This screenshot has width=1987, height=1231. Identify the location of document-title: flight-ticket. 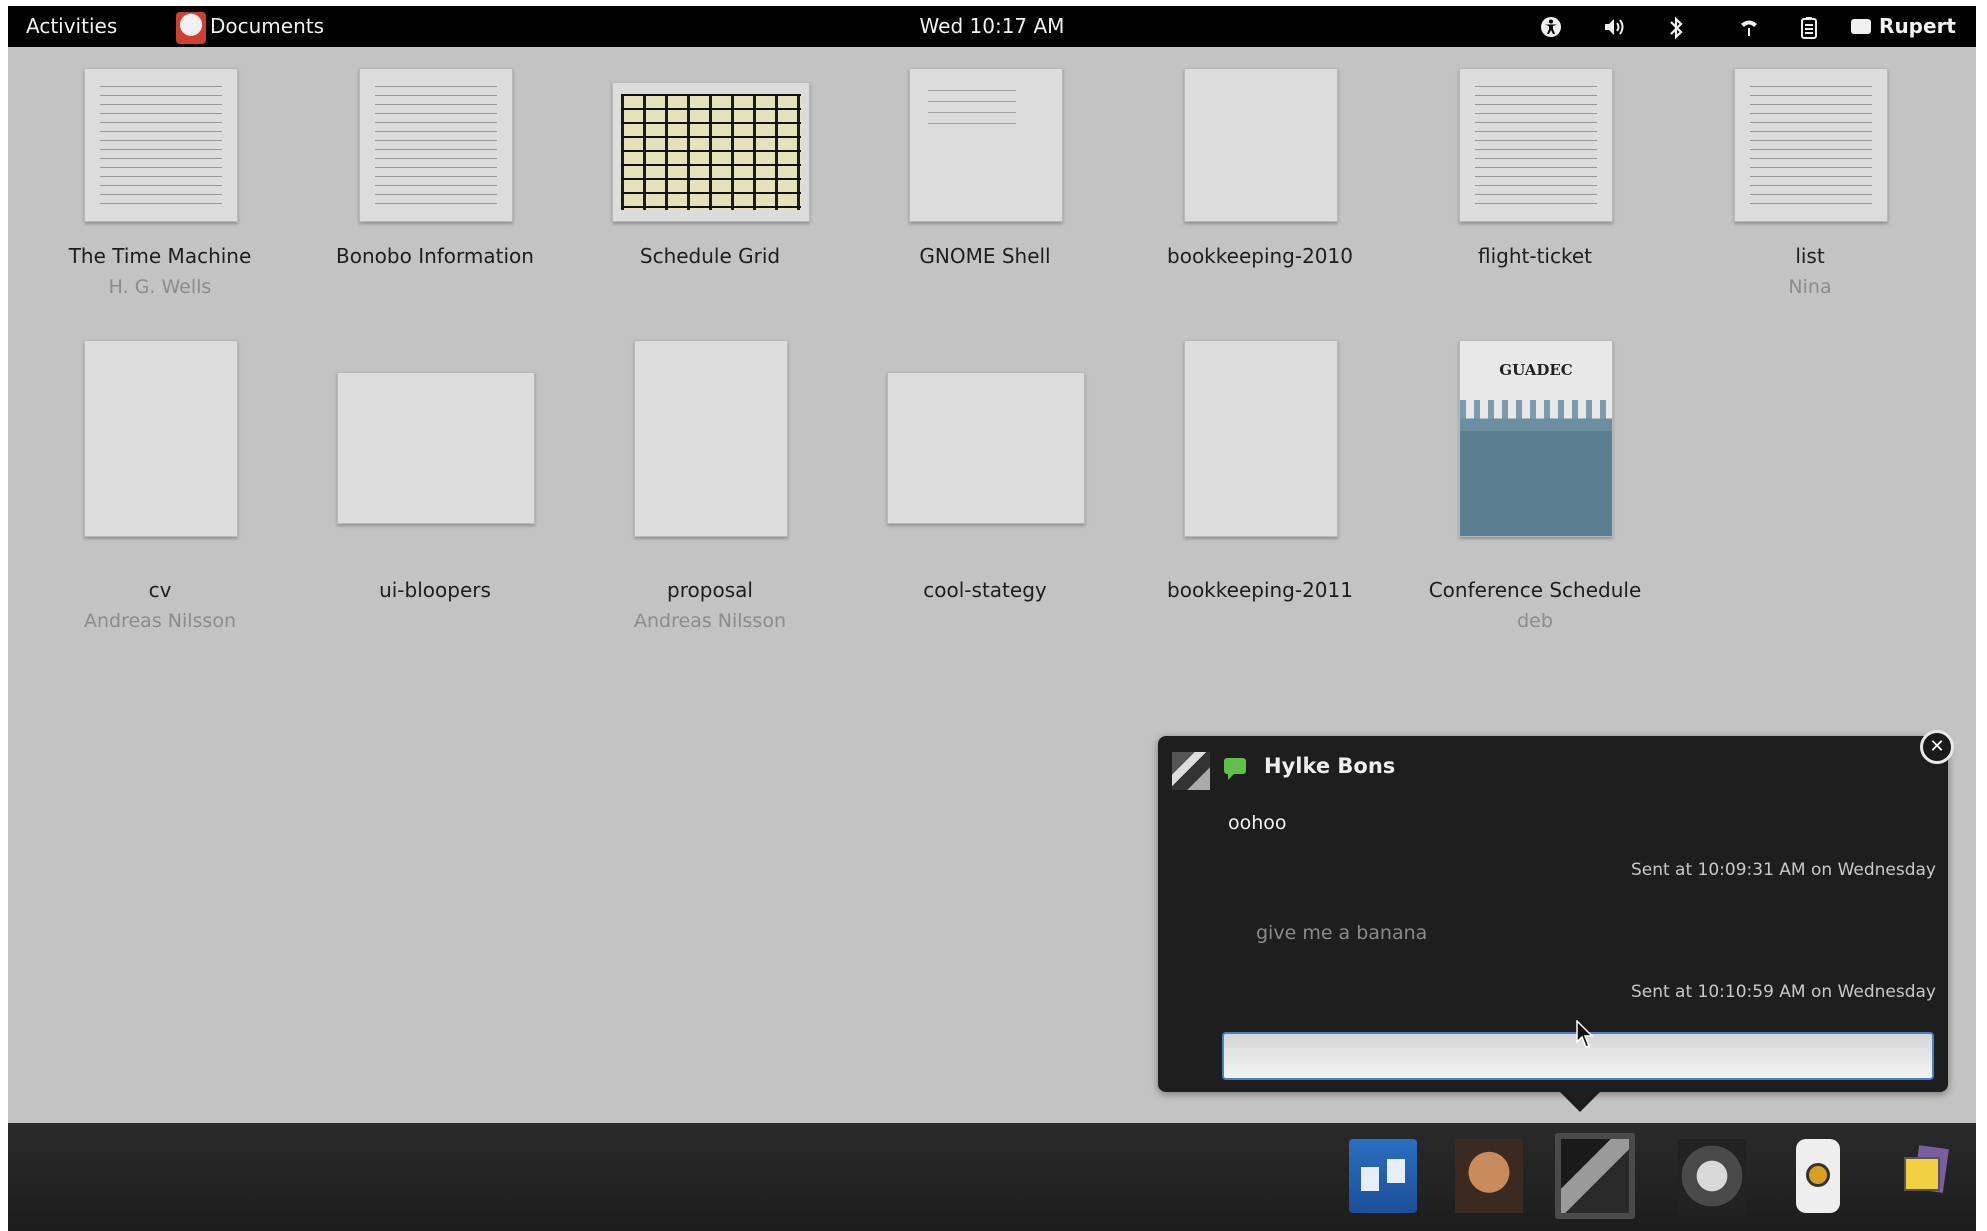
(1535, 256).